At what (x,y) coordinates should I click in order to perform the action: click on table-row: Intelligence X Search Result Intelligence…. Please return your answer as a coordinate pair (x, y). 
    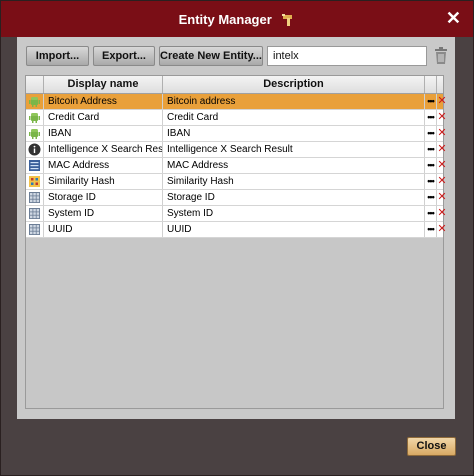
    Looking at the image, I should click on (236, 150).